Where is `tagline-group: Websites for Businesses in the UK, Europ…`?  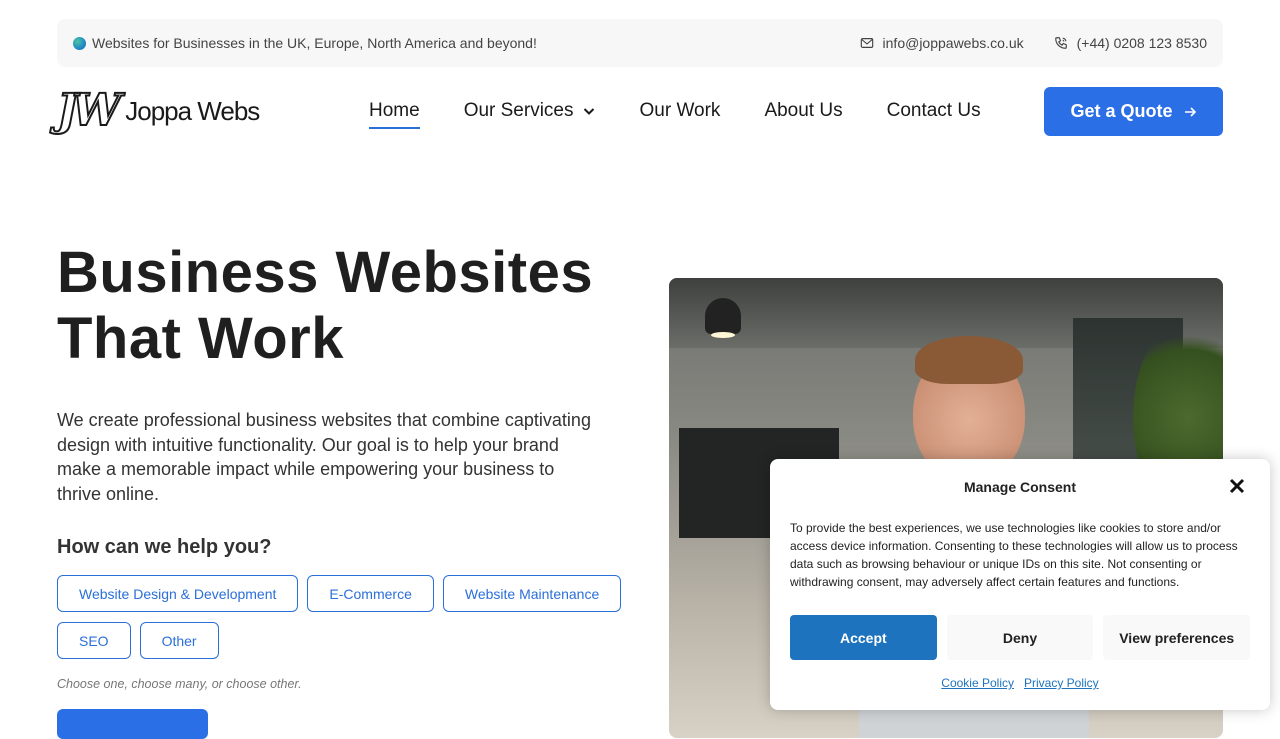
tagline-group: Websites for Businesses in the UK, Europ… is located at coordinates (305, 43).